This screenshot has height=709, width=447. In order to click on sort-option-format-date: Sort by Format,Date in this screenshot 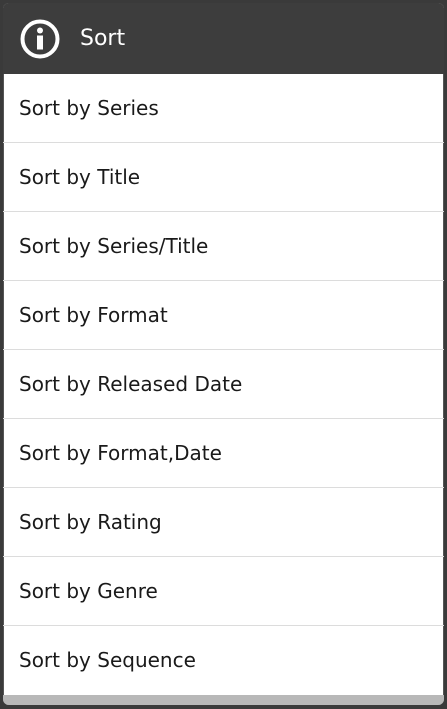, I will do `click(223, 453)`.